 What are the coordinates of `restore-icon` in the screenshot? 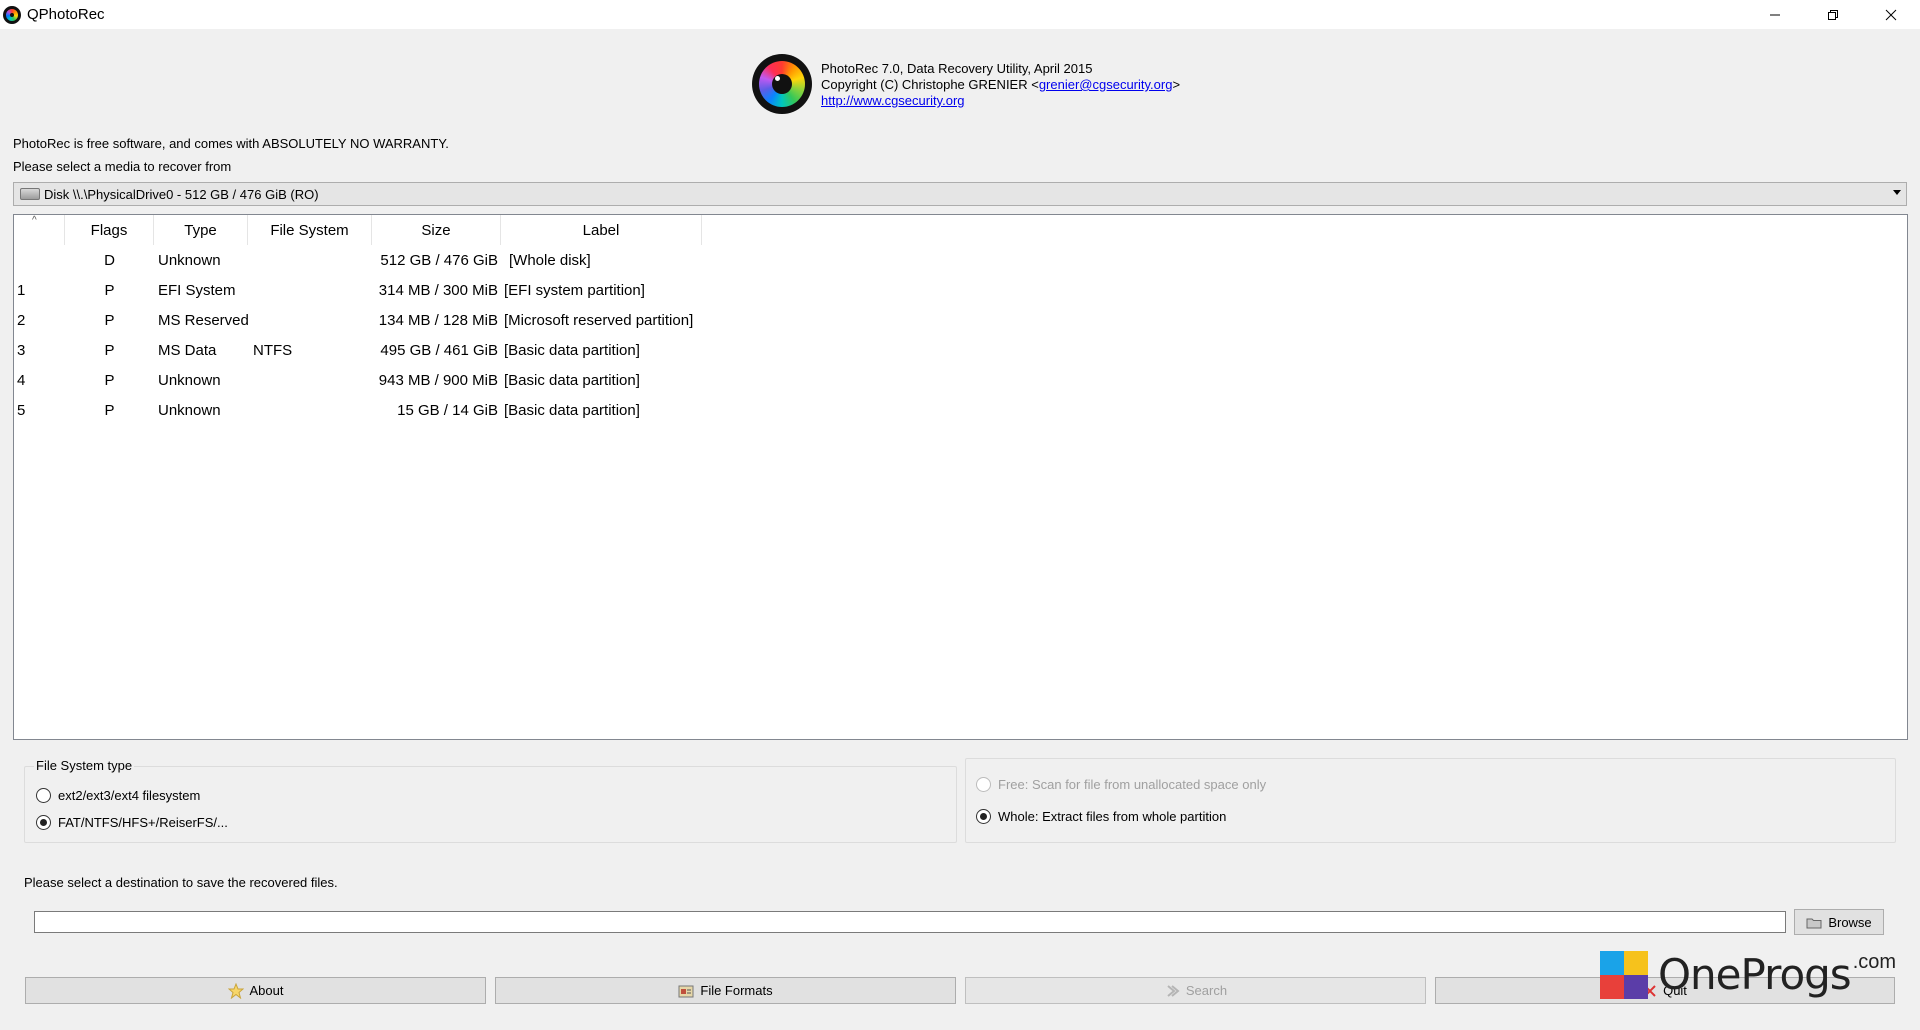 It's located at (1833, 14).